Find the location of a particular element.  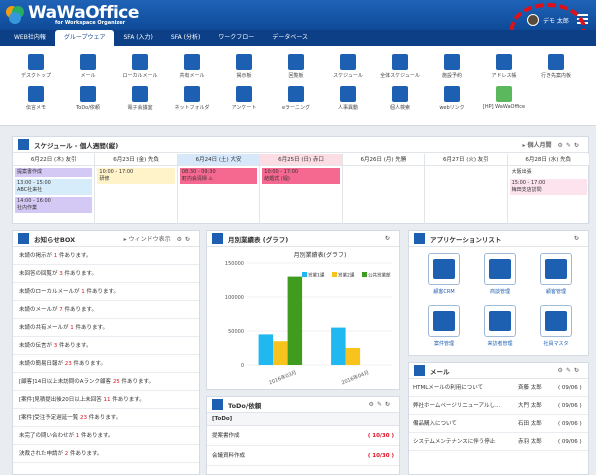

day-cell: 大阪出張 15:00 - 17:00 梅田支店訪問 is located at coordinates (549, 195).